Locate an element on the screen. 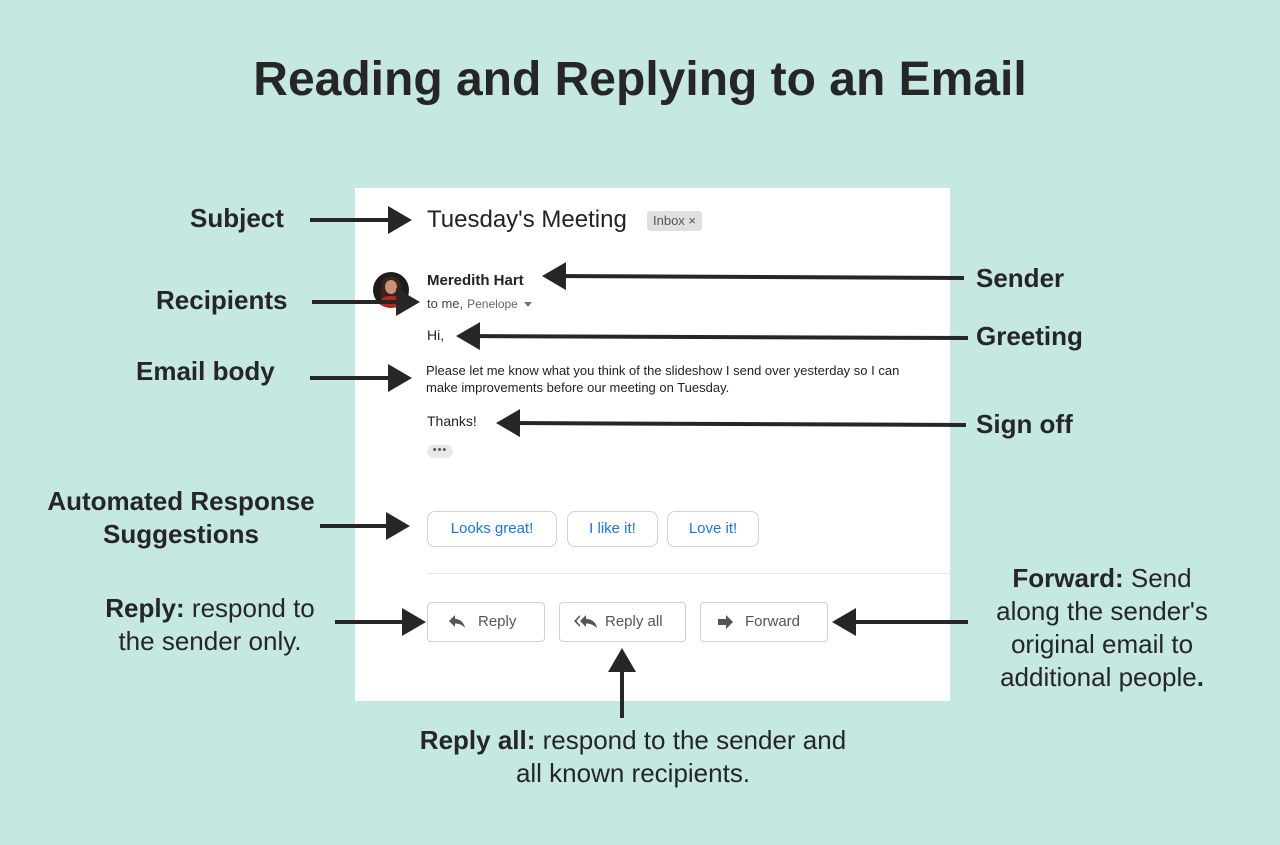 Image resolution: width=1280 pixels, height=845 pixels. arrow-sign-off is located at coordinates (731, 423).